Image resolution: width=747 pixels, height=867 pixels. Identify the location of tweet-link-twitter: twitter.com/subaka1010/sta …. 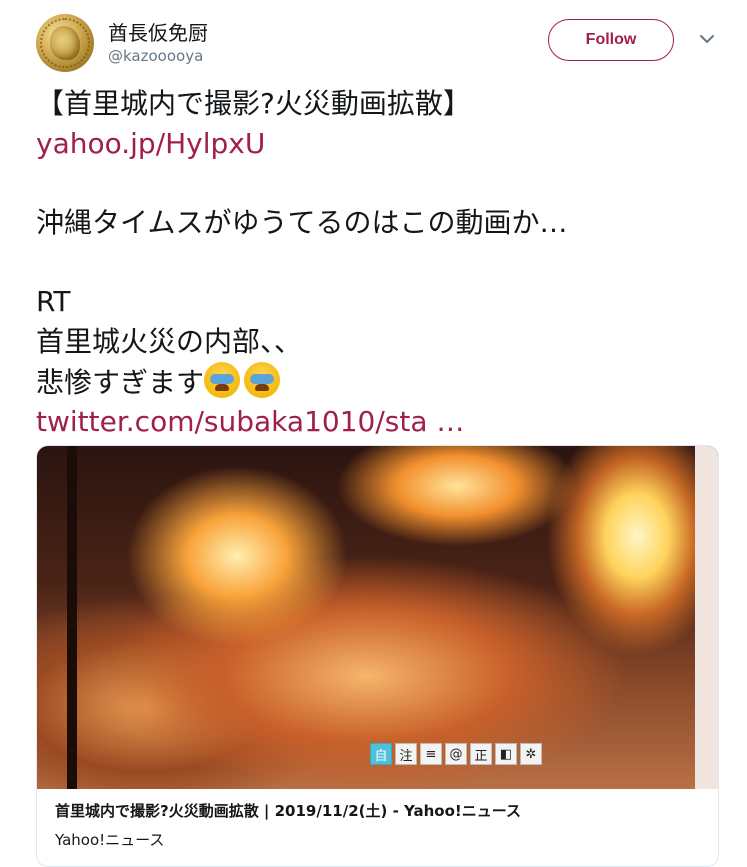
(376, 422).